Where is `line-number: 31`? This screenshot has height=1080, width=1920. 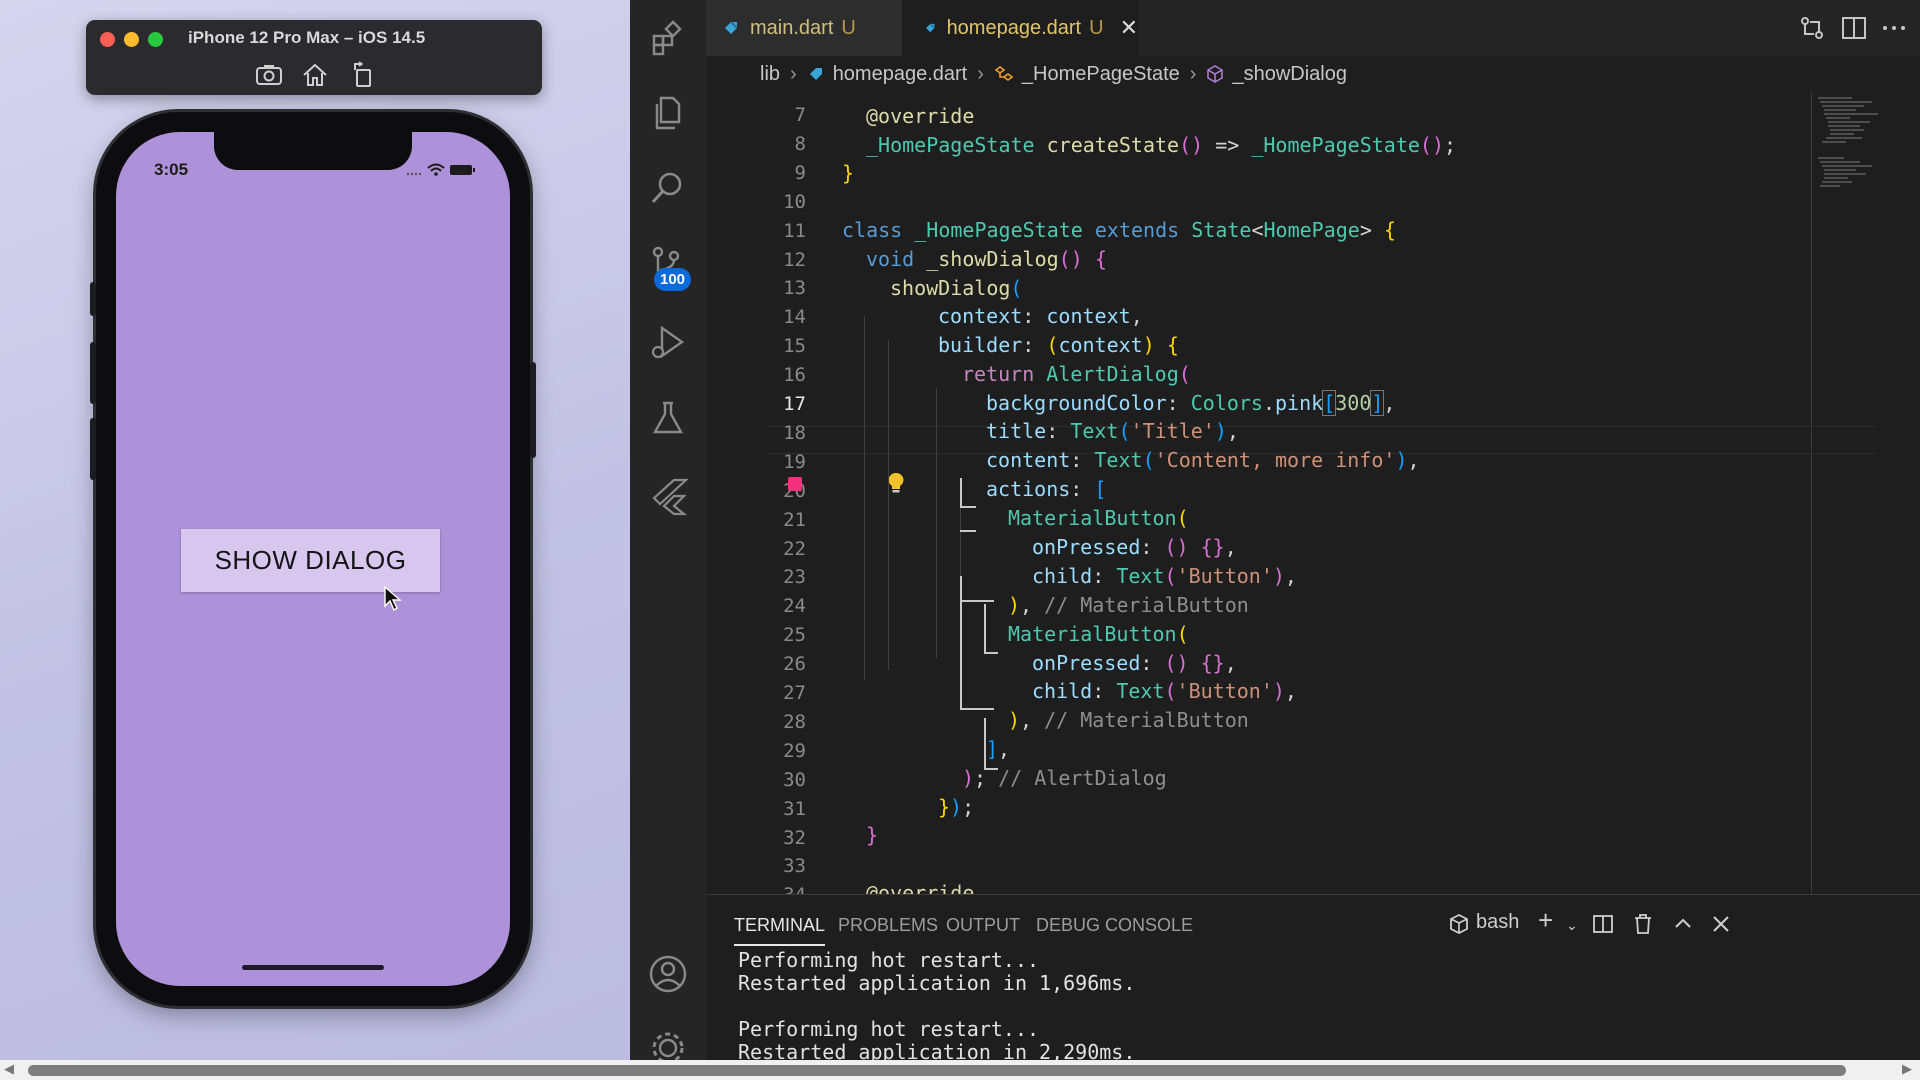
line-number: 31 is located at coordinates (794, 808).